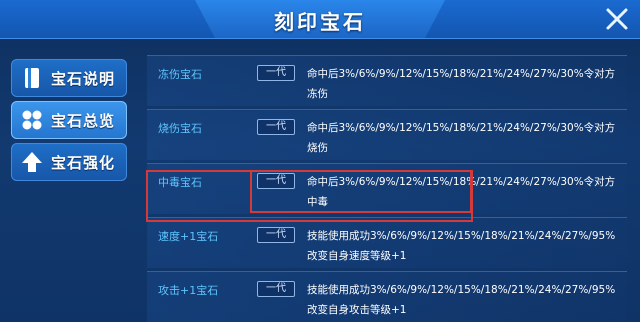 The height and width of the screenshot is (322, 640). I want to click on gem-name: 攻击+1宝石, so click(188, 290).